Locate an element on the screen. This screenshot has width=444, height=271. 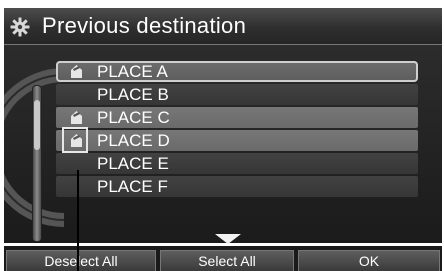
bottom-toolbar: Deselect All Select All OK is located at coordinates (223, 258).